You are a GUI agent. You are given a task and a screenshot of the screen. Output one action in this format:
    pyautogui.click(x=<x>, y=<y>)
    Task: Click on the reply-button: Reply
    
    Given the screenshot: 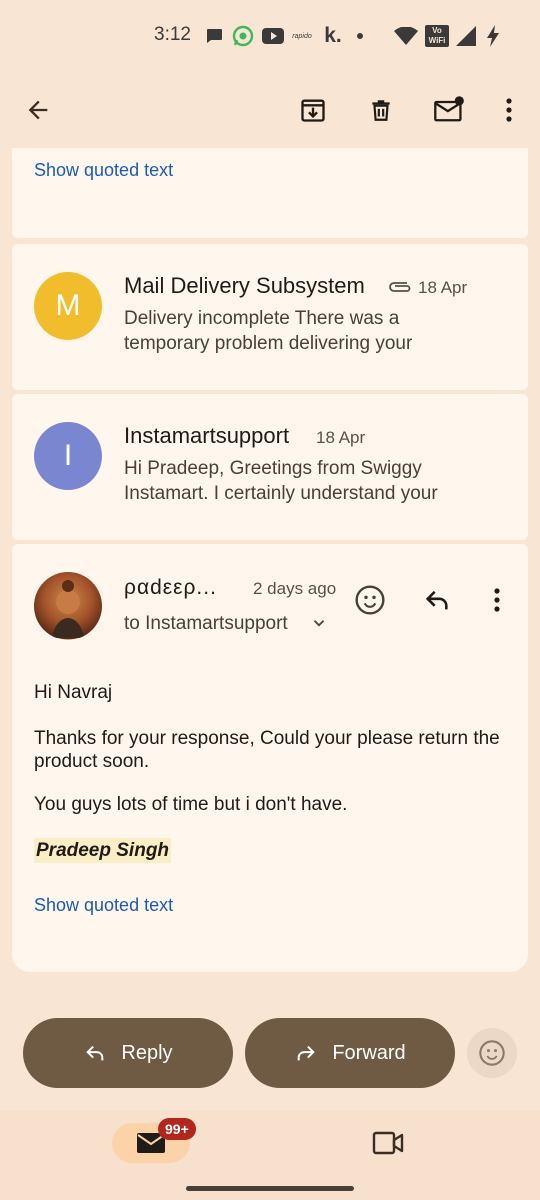 What is the action you would take?
    pyautogui.click(x=128, y=1053)
    